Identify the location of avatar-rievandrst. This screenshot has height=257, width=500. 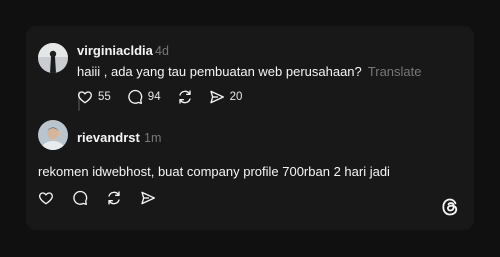
(53, 135).